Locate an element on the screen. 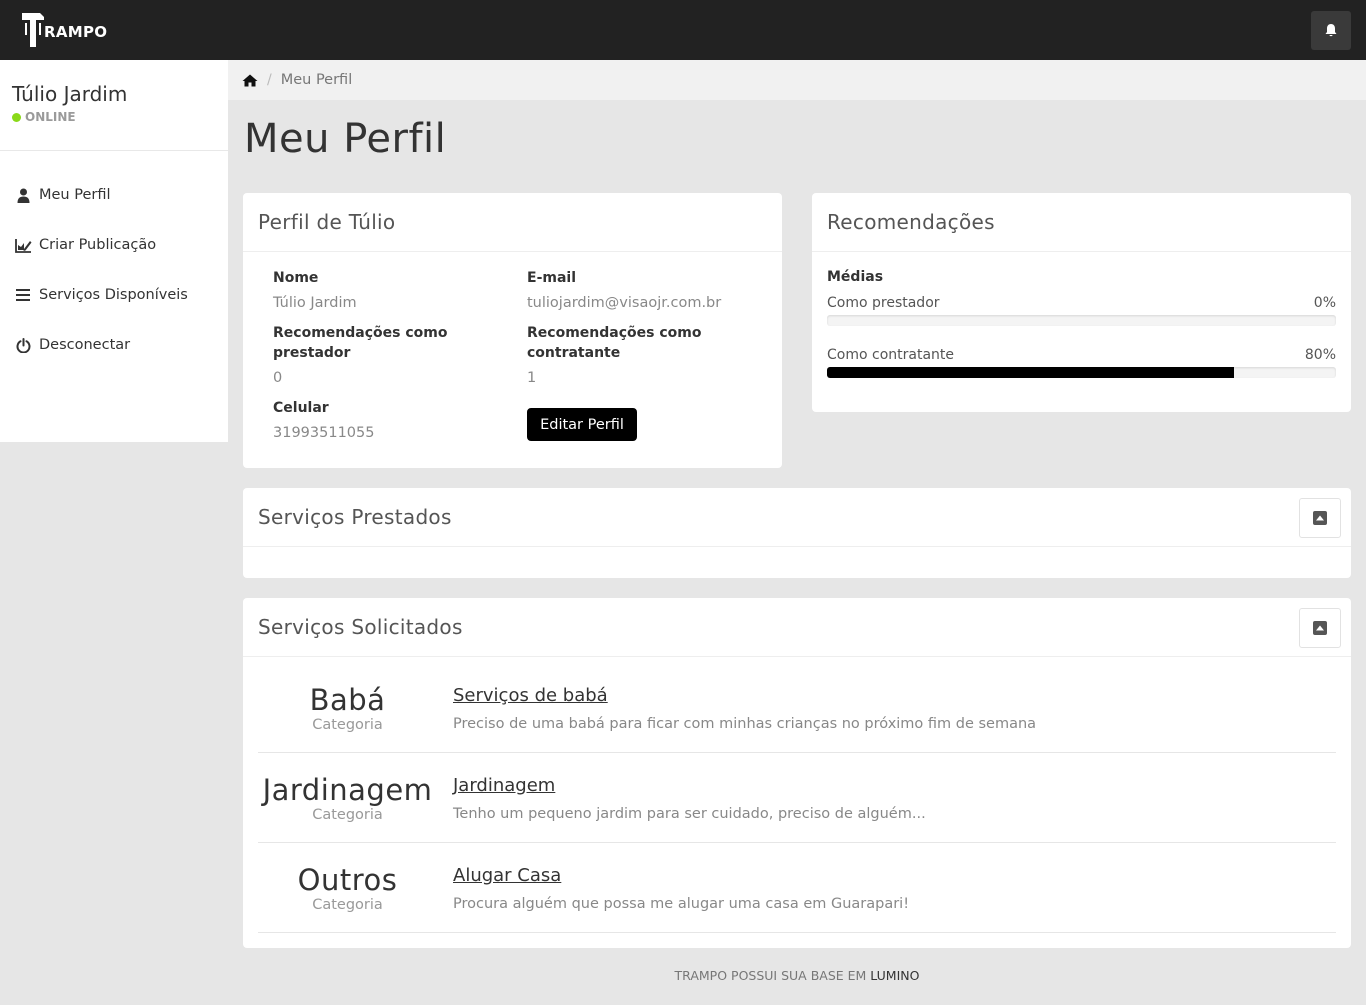 This screenshot has height=1005, width=1366. footer: TRAMPO POSSUI SUA BASE EM LUMINO is located at coordinates (797, 975).